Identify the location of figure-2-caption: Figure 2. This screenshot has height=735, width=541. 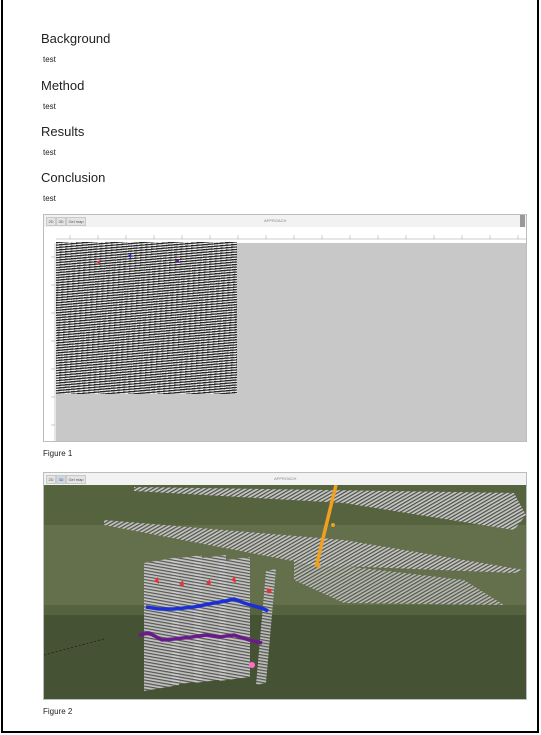
(58, 711).